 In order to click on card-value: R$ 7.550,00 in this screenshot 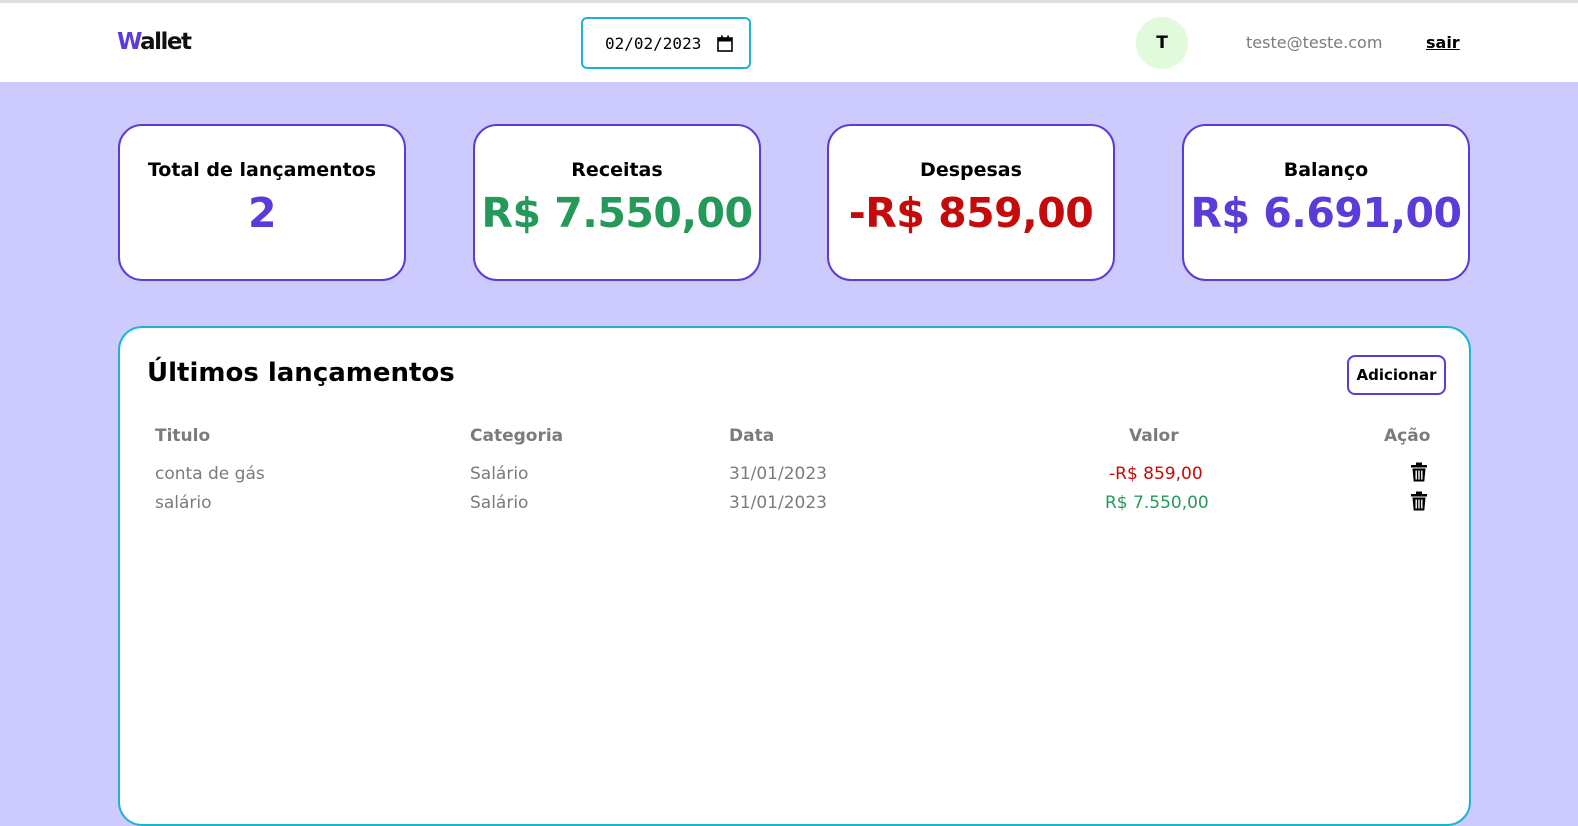, I will do `click(617, 213)`.